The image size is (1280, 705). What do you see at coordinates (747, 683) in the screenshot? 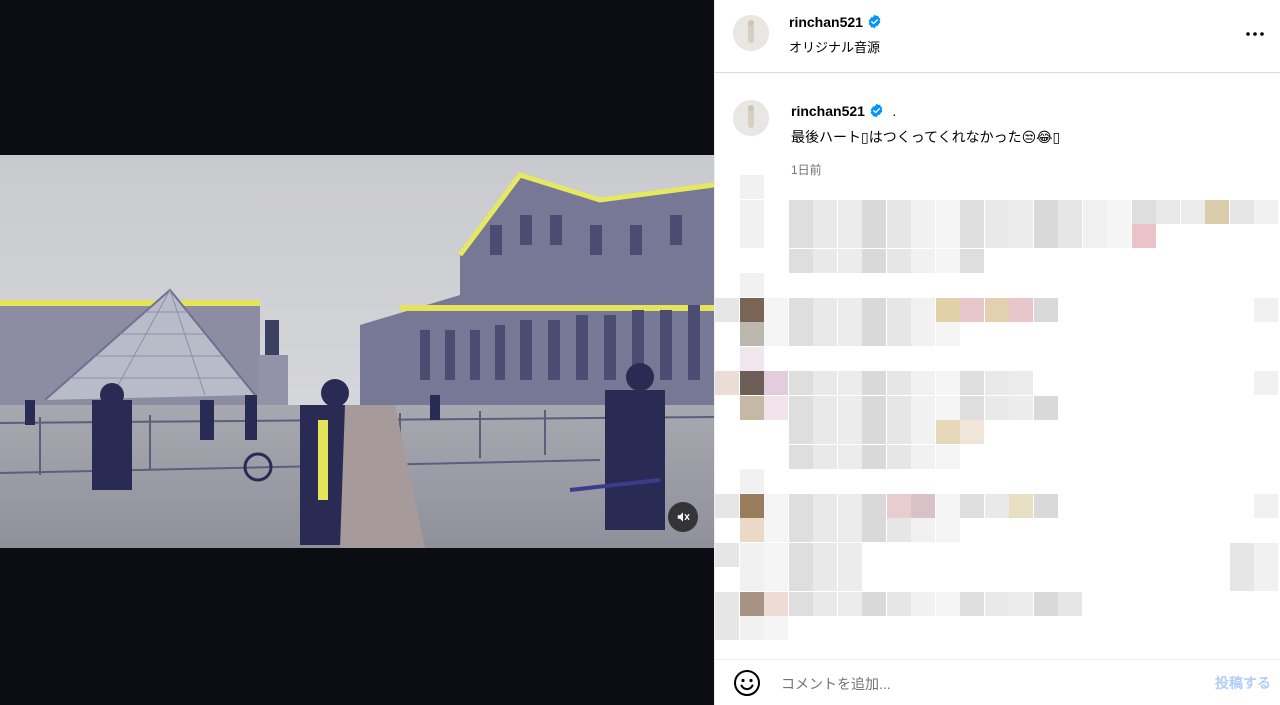
I see `emoji-picker-icon` at bounding box center [747, 683].